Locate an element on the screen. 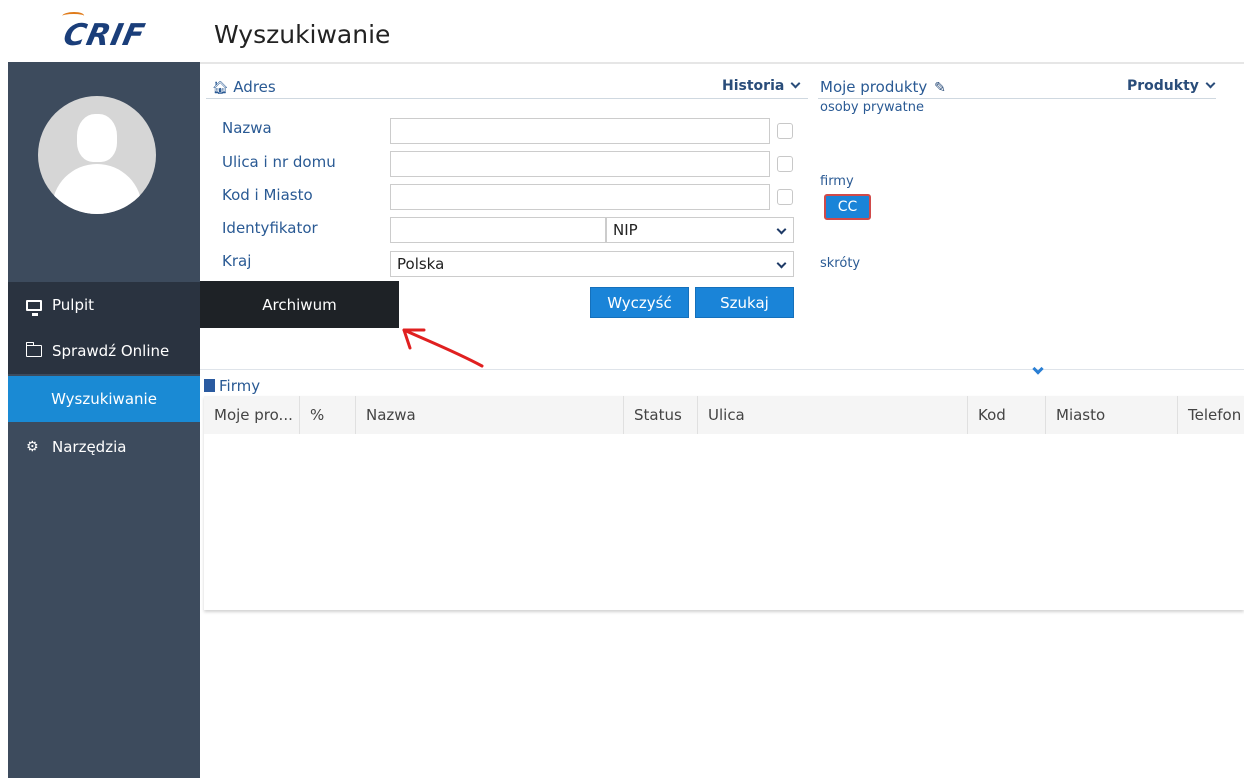  avatar is located at coordinates (97, 155).